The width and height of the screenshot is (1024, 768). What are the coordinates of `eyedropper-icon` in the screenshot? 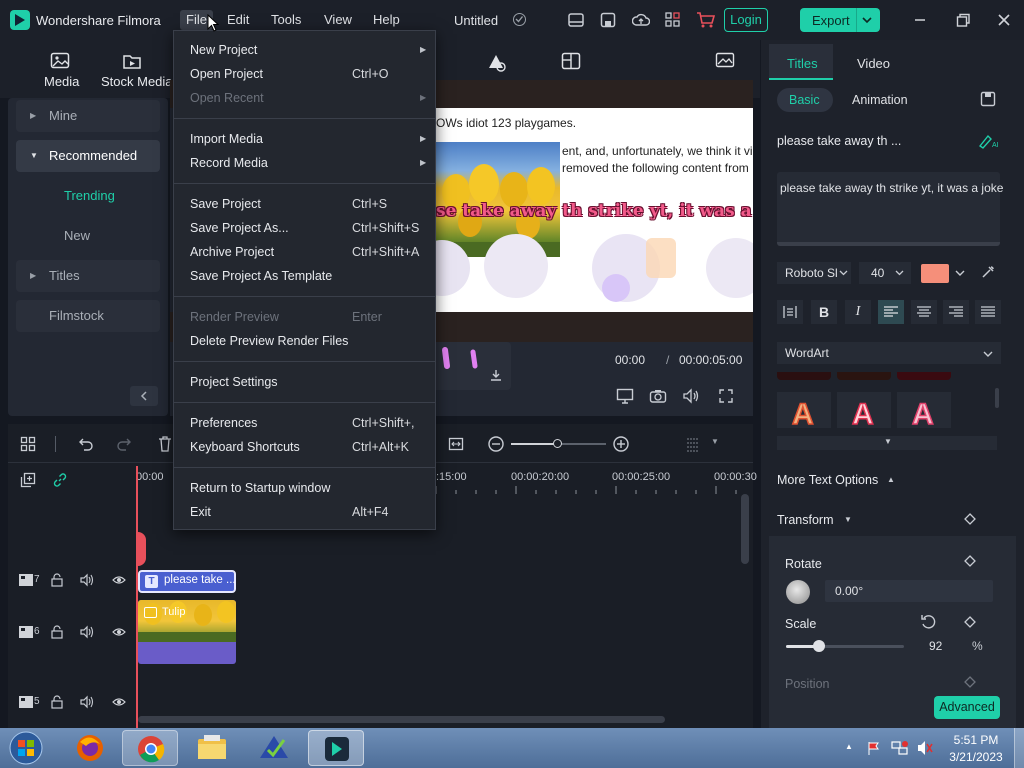 It's located at (988, 272).